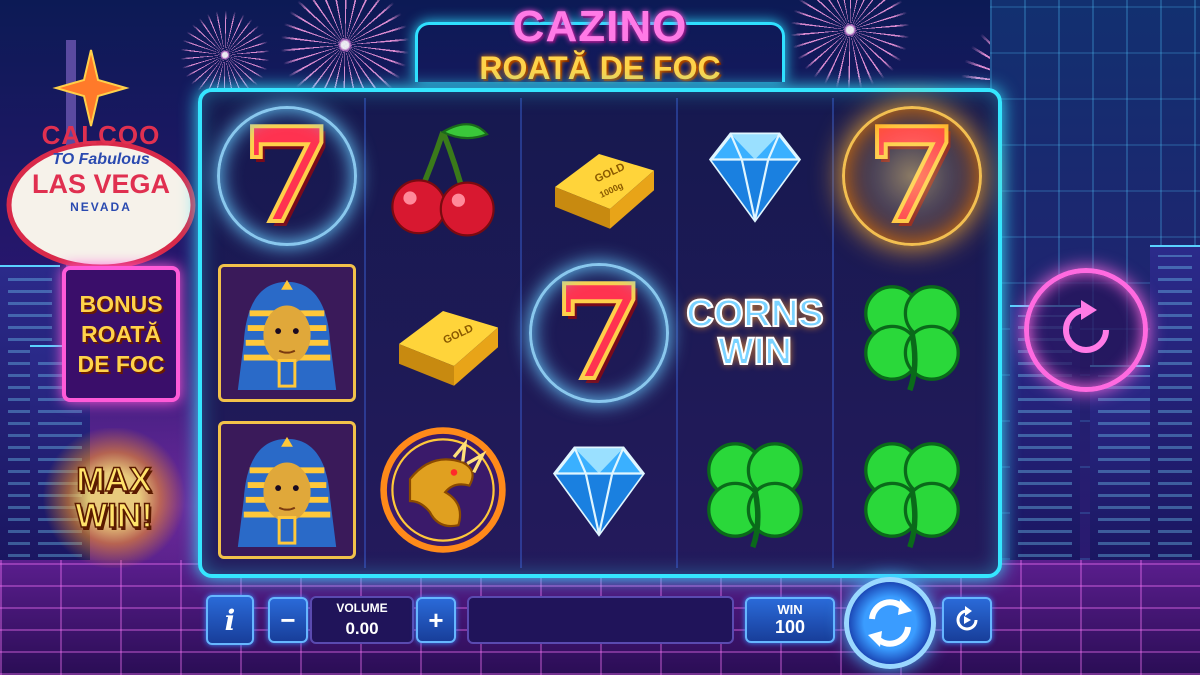 Image resolution: width=1200 pixels, height=675 pixels. I want to click on reel-5: 7, so click(912, 333).